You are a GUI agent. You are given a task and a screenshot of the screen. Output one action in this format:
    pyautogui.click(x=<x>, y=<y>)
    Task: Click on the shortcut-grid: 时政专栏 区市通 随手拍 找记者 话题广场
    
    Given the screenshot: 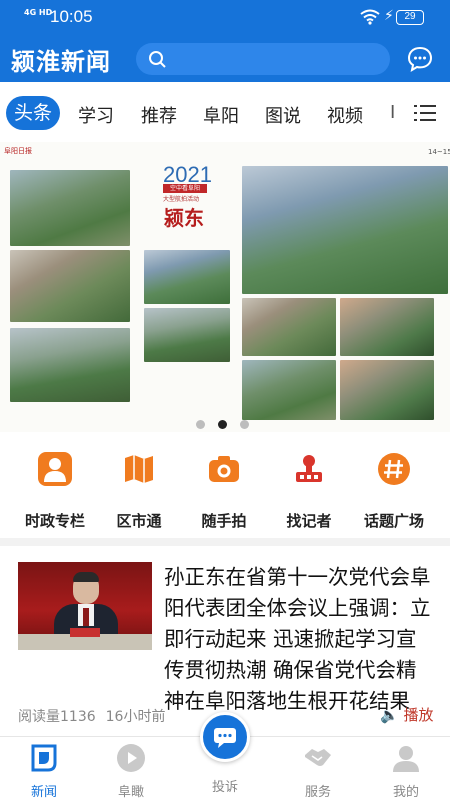 What is the action you would take?
    pyautogui.click(x=225, y=488)
    